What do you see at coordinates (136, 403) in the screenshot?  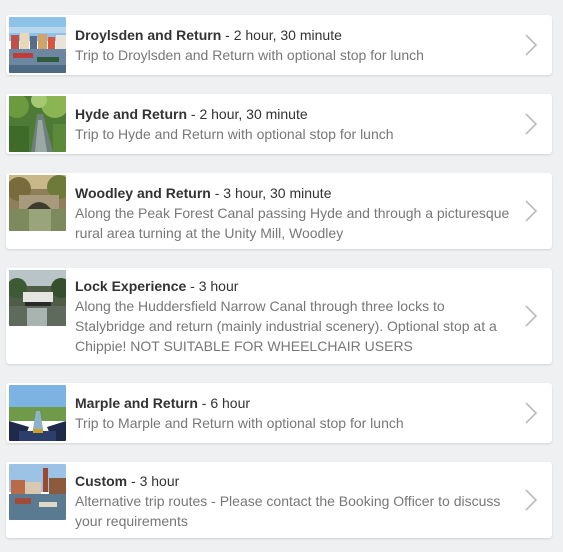 I see `trip-title: Marple and Return` at bounding box center [136, 403].